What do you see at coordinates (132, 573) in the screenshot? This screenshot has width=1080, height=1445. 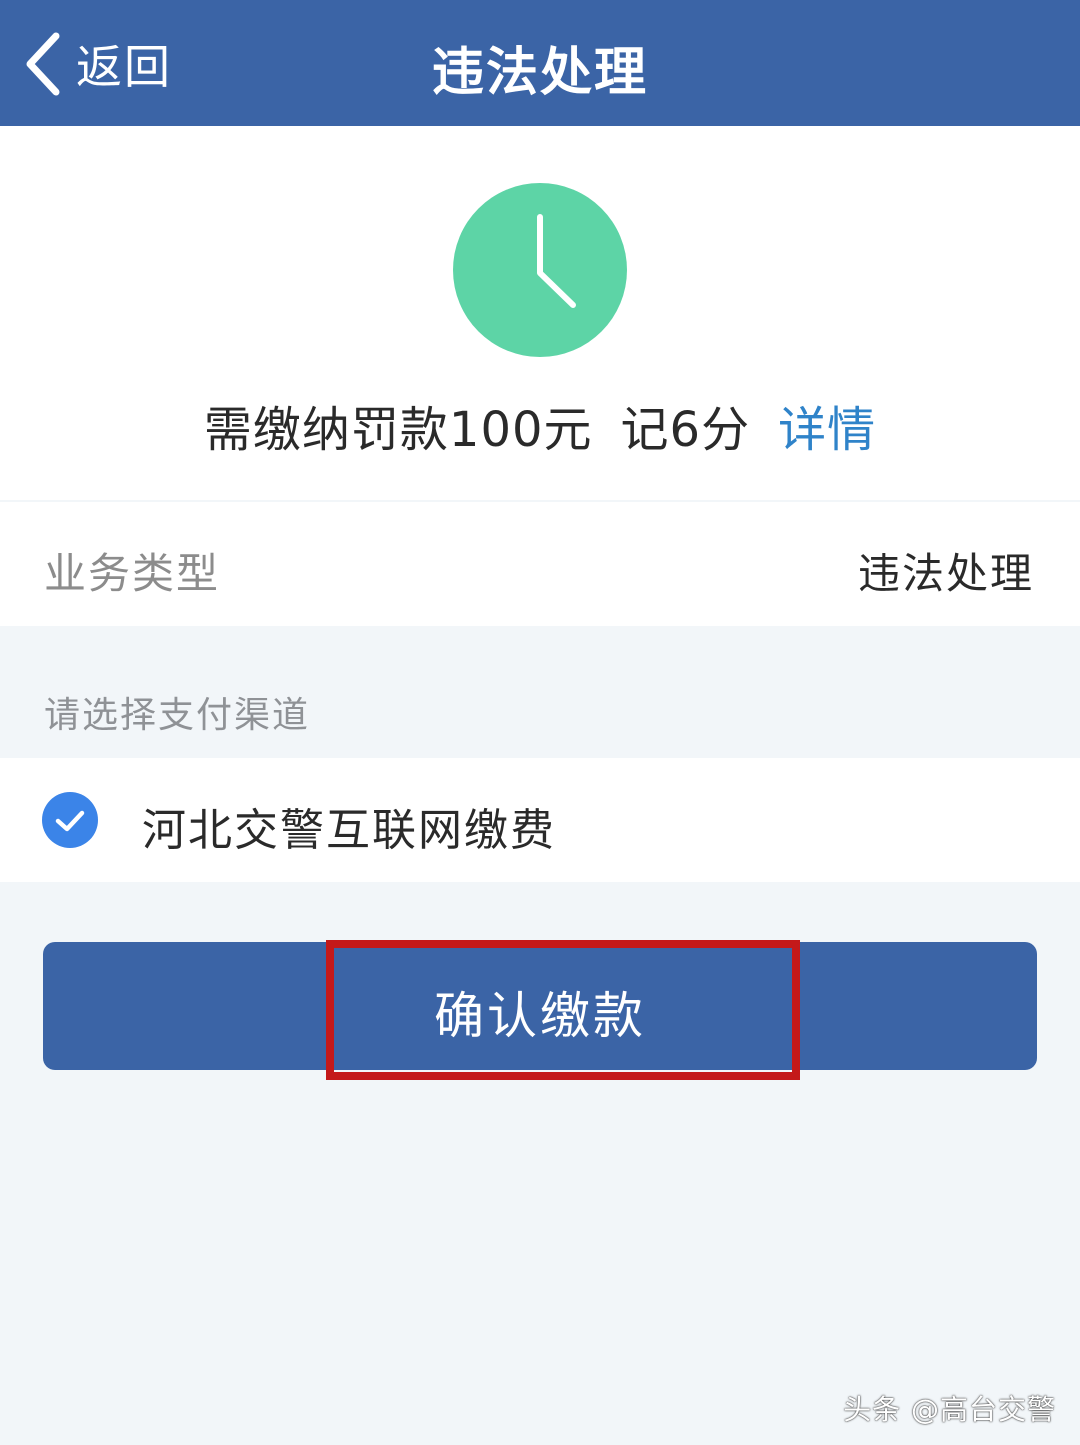 I see `business-type-label: 业务类型` at bounding box center [132, 573].